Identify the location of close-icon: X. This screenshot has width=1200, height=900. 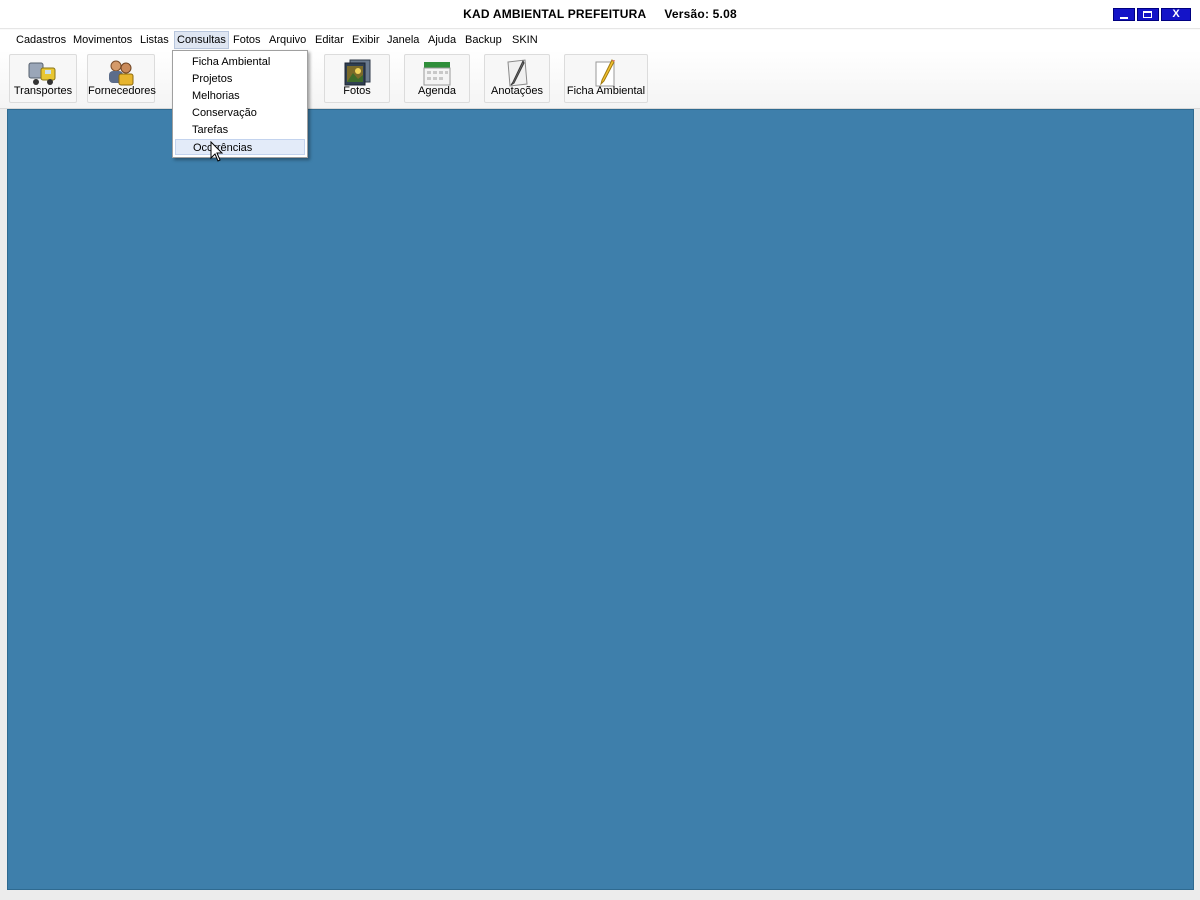
(1176, 14).